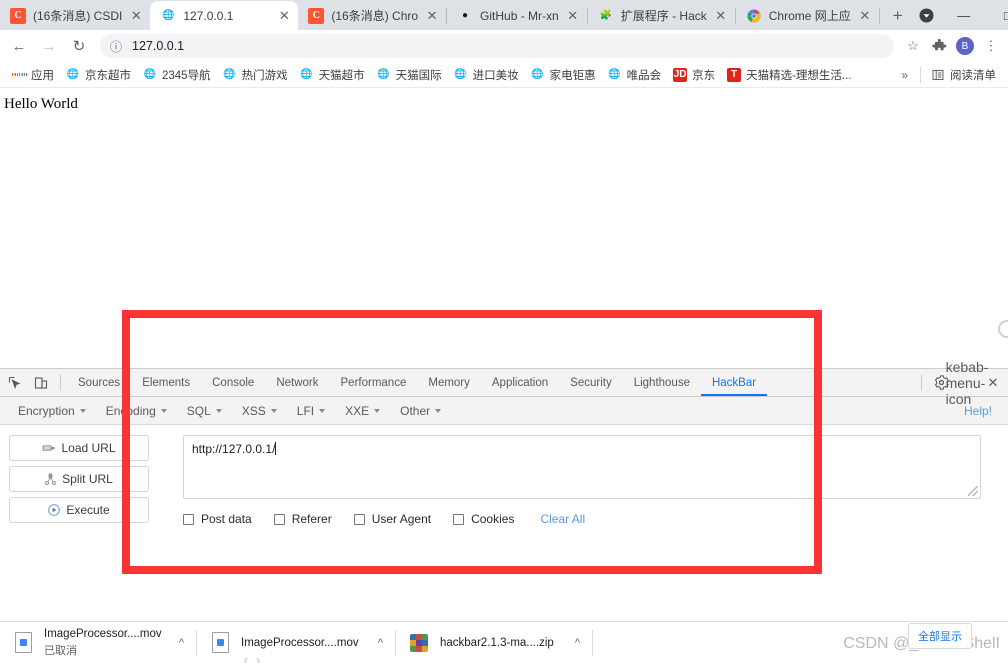 This screenshot has width=1008, height=663. What do you see at coordinates (898, 16) in the screenshot?
I see `new-tab-button: +` at bounding box center [898, 16].